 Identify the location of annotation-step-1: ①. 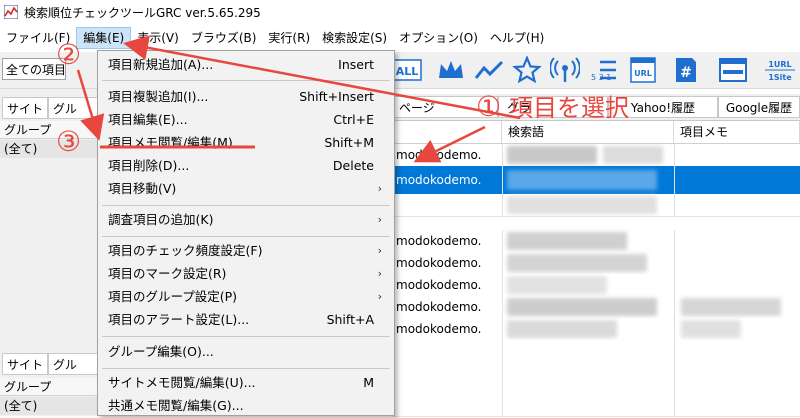
(489, 106).